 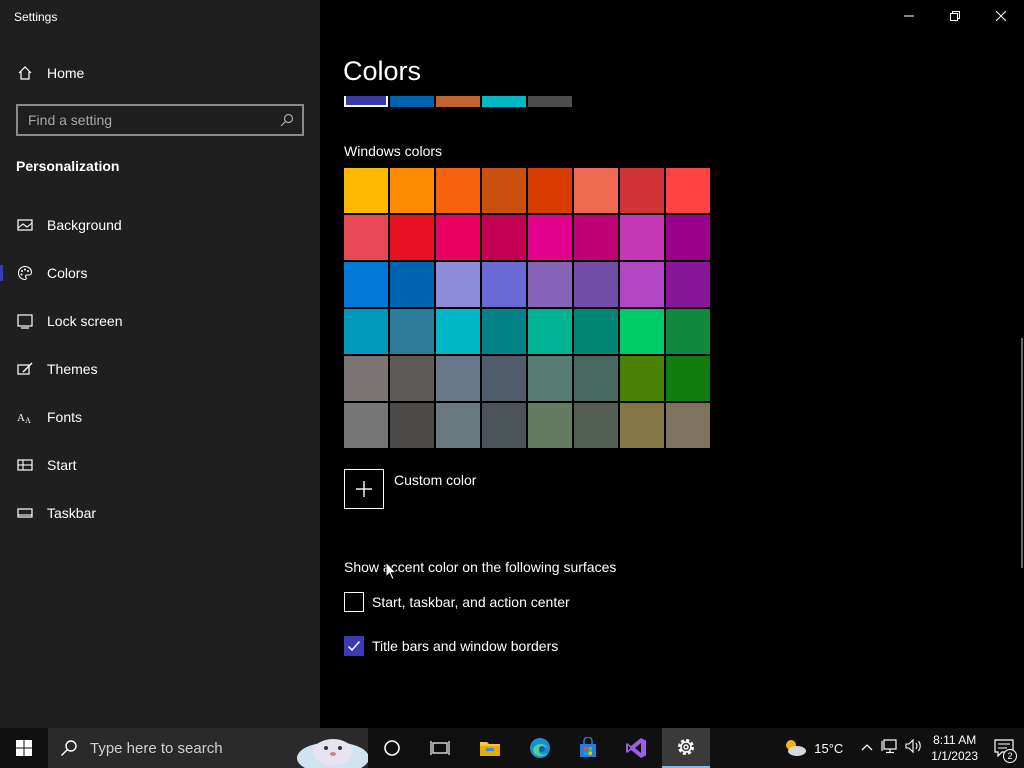 What do you see at coordinates (354, 602) in the screenshot?
I see `start-taskbar-checkbox` at bounding box center [354, 602].